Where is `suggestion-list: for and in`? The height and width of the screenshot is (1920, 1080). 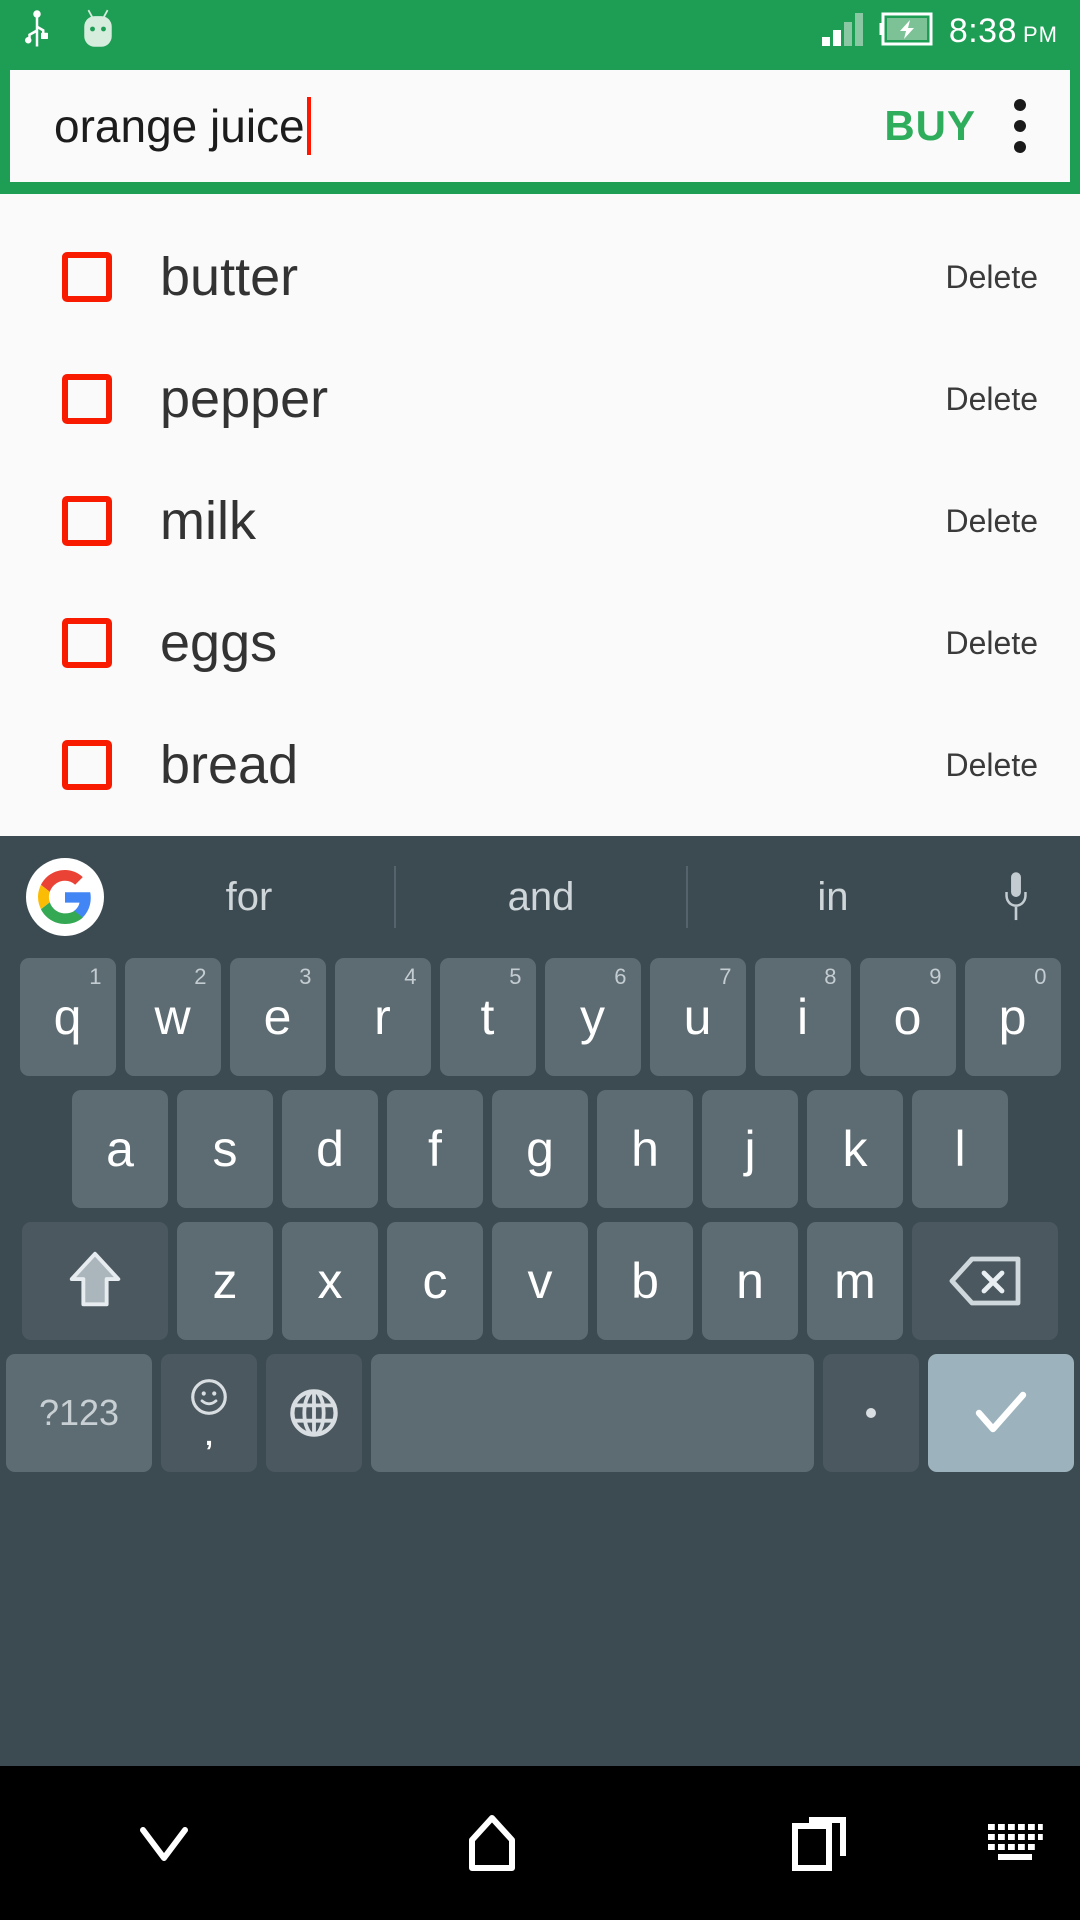 suggestion-list: for and in is located at coordinates (541, 897).